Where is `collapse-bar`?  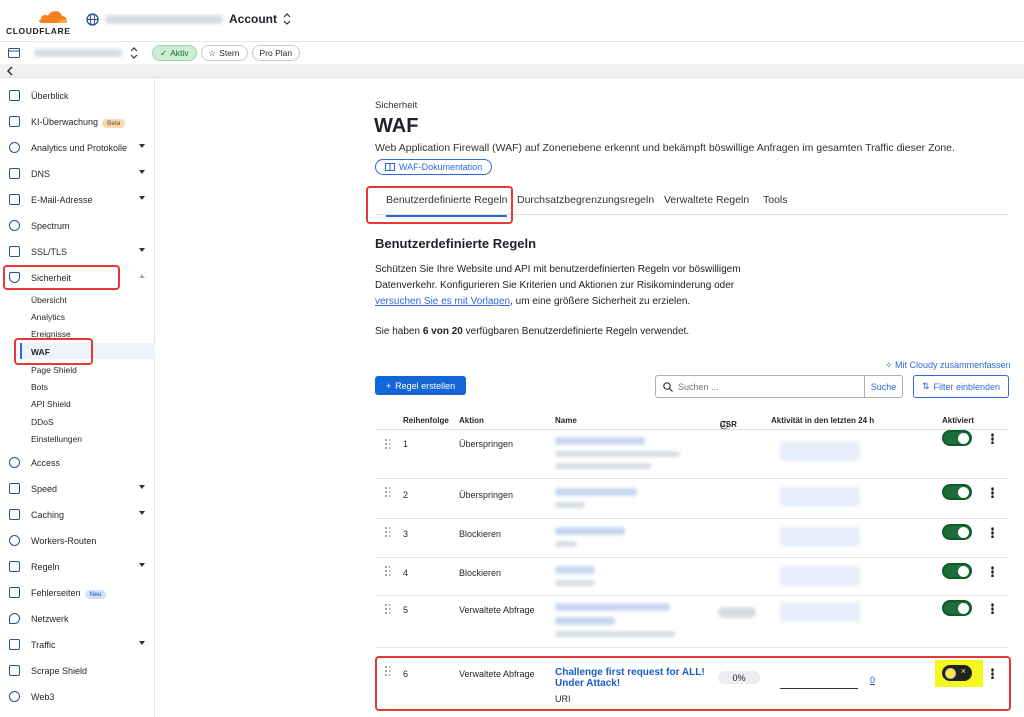
collapse-bar is located at coordinates (512, 71).